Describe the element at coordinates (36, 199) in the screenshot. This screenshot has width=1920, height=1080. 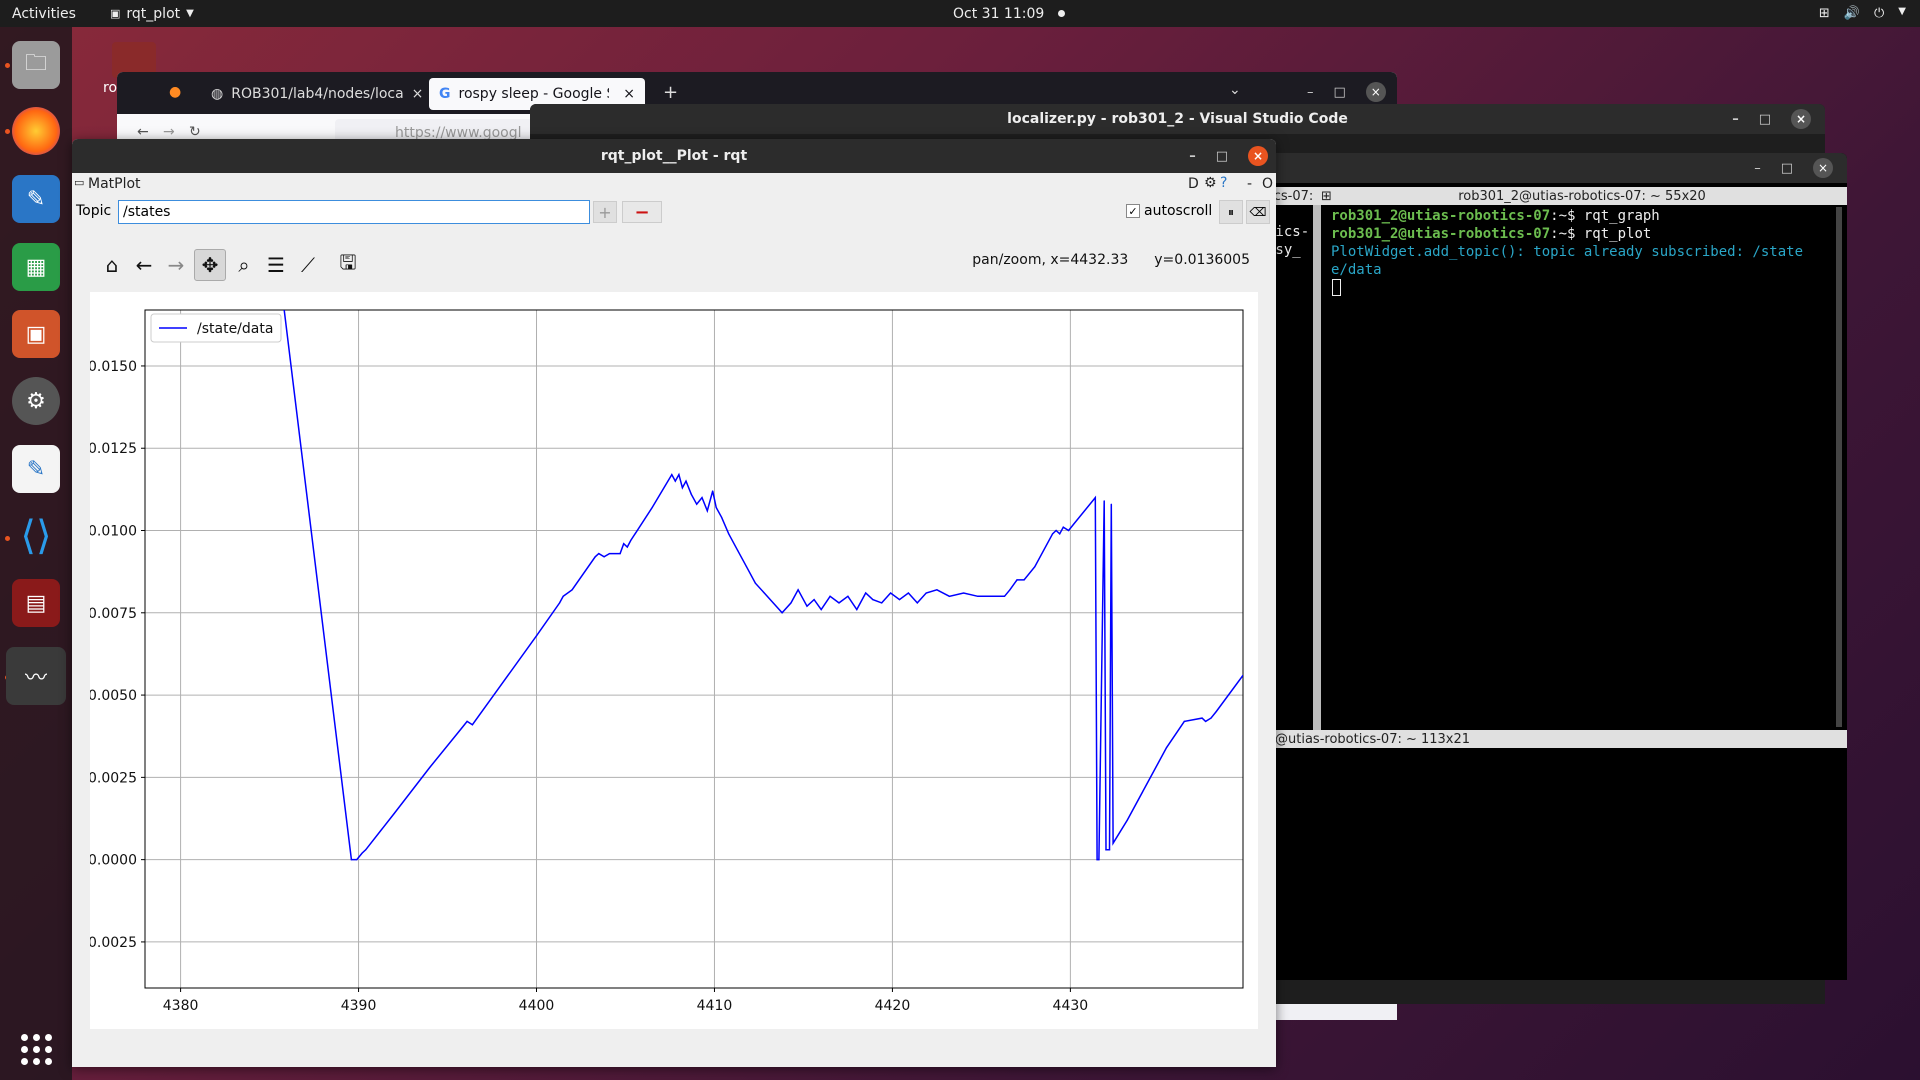
I see `writer-icon: ✎` at that location.